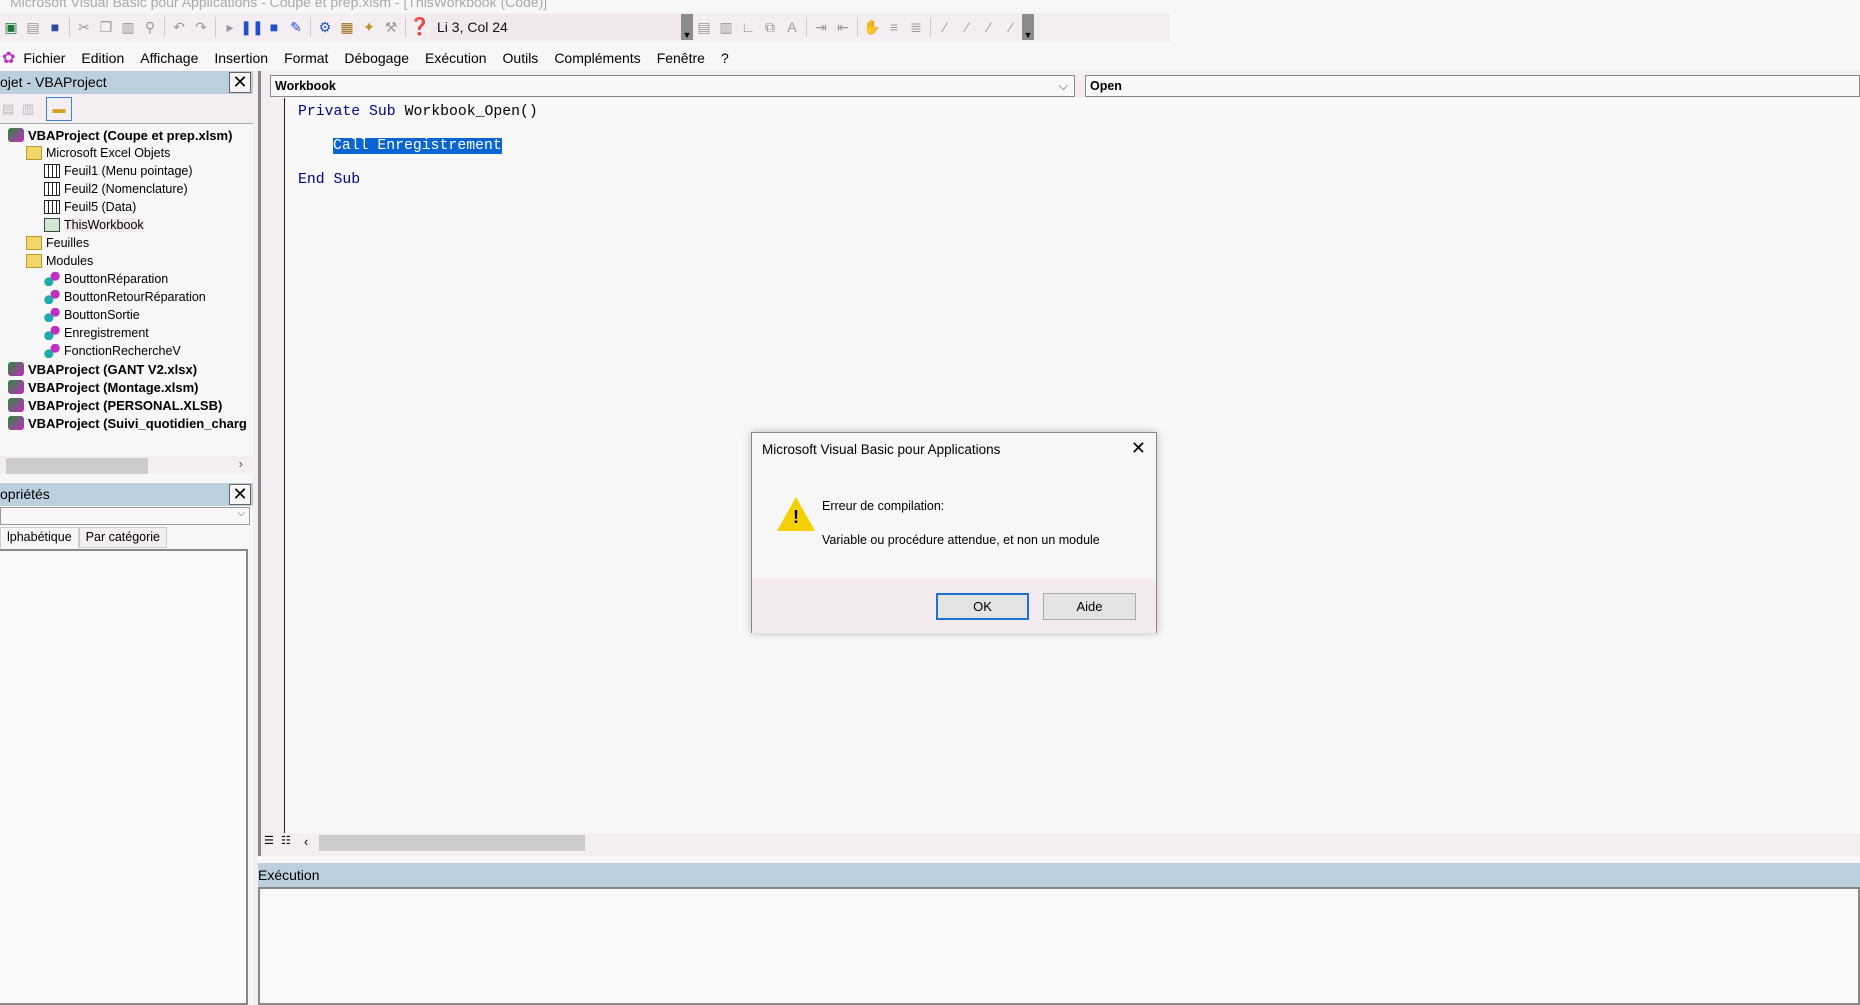 Image resolution: width=1860 pixels, height=1005 pixels. What do you see at coordinates (84, 27) in the screenshot?
I see `cut-icon: ✂` at bounding box center [84, 27].